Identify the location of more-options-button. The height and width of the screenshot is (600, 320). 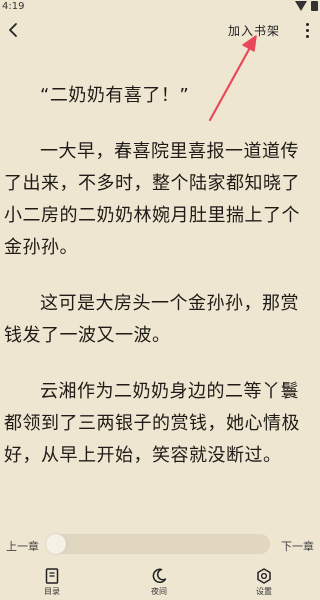
(307, 30).